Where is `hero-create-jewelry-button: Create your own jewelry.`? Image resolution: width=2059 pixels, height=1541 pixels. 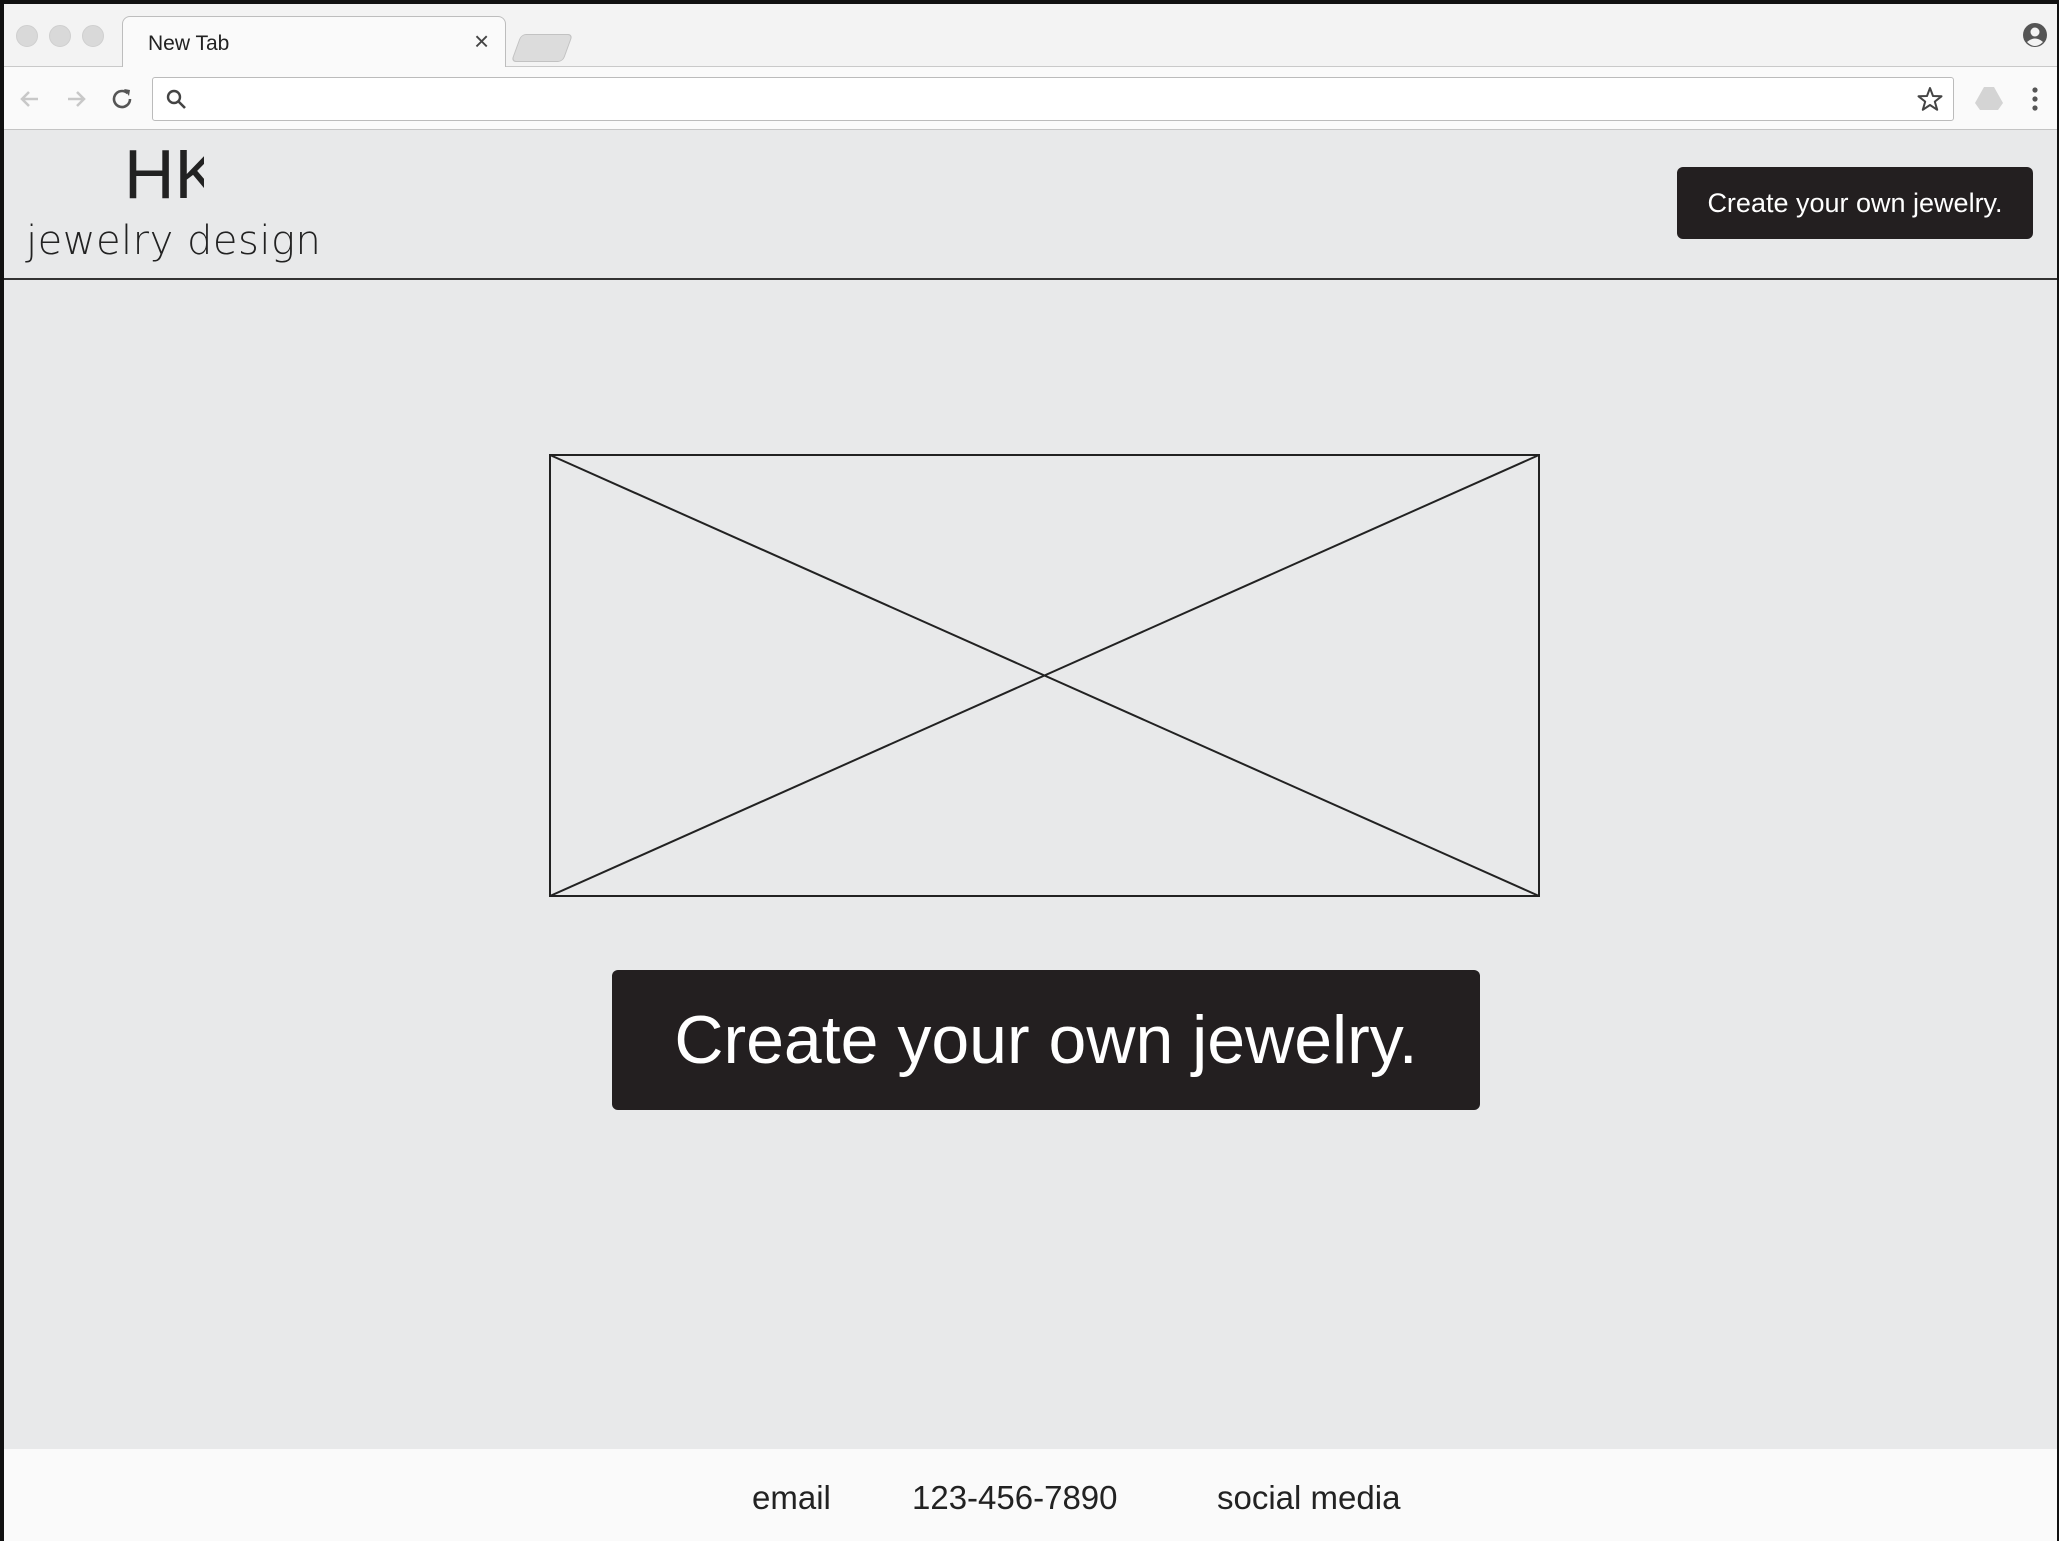 hero-create-jewelry-button: Create your own jewelry. is located at coordinates (1046, 1040).